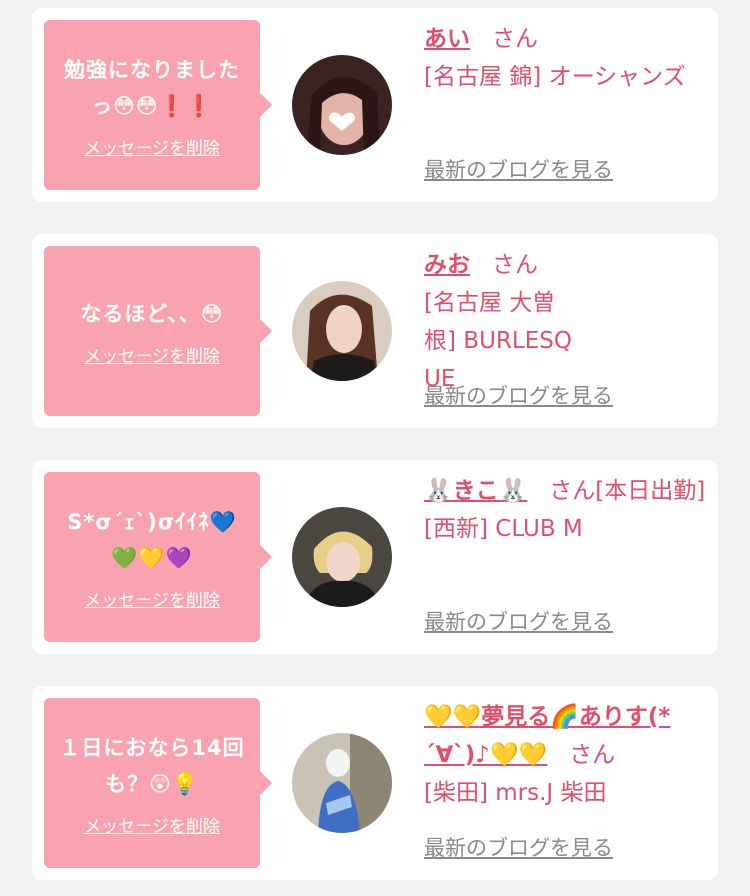  Describe the element at coordinates (555, 77) in the screenshot. I see `shop-info: [名古屋 錦] オーシャンズ` at that location.